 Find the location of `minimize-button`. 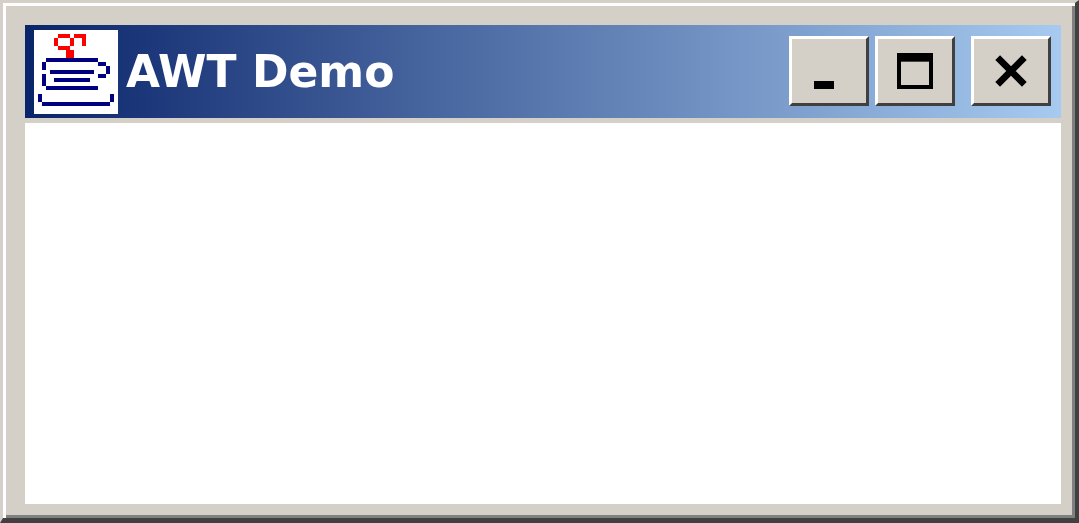

minimize-button is located at coordinates (829, 70).